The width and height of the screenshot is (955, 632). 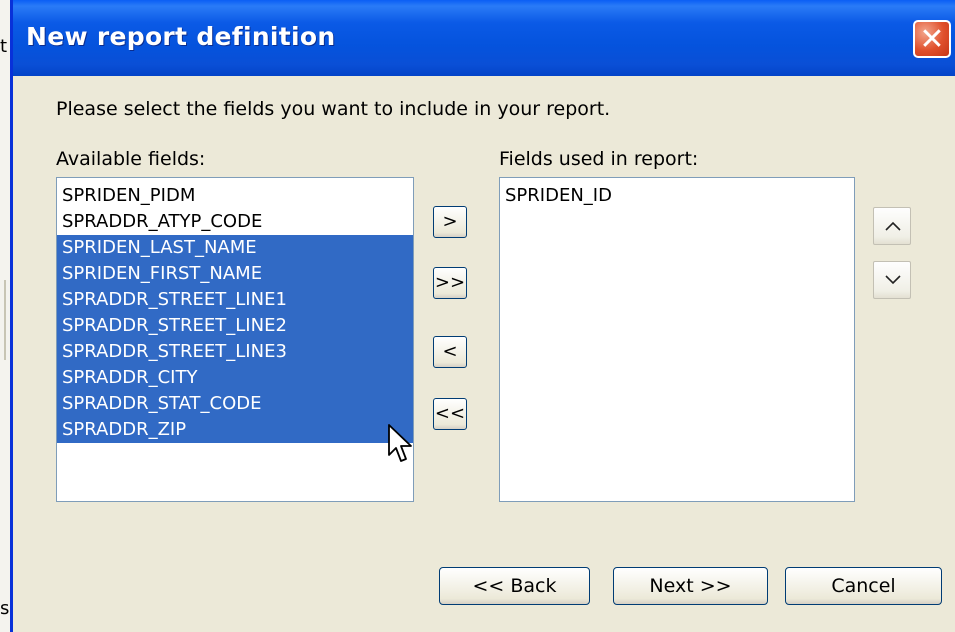 What do you see at coordinates (235, 274) in the screenshot?
I see `list-item: SPRIDEN_FIRST_NAME` at bounding box center [235, 274].